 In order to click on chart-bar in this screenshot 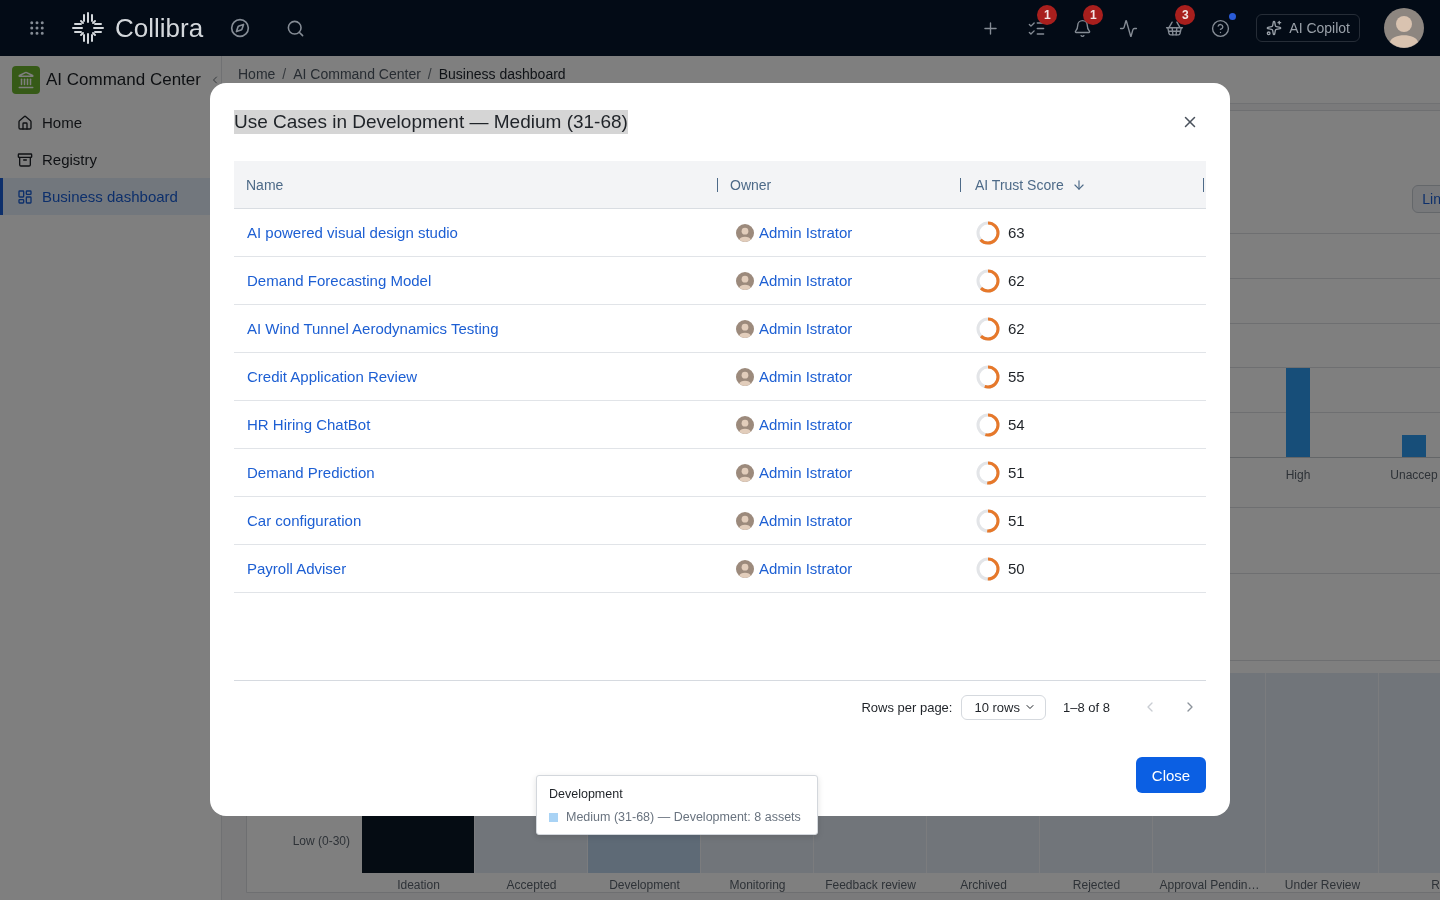, I will do `click(1414, 446)`.